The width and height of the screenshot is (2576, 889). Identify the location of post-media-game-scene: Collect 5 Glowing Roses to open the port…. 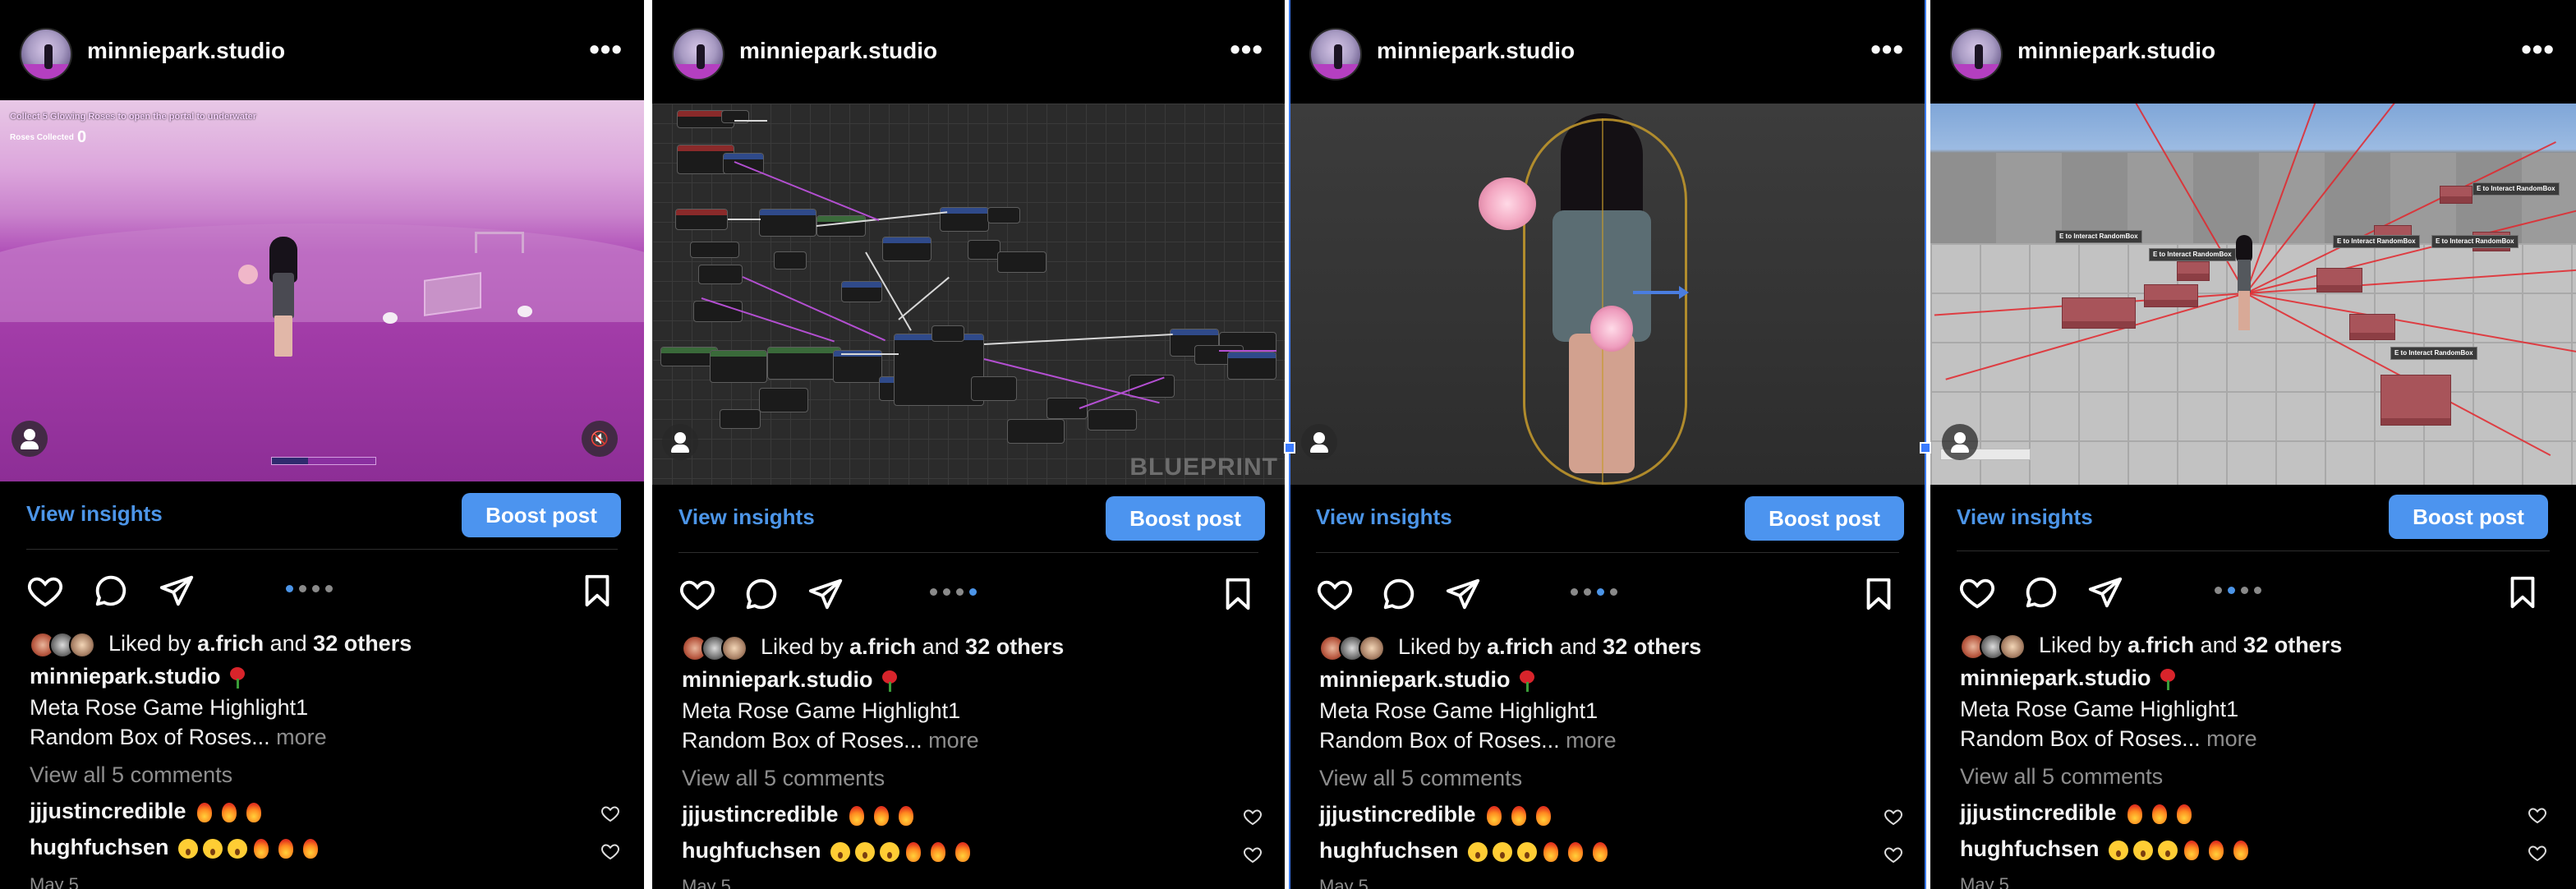
(322, 290).